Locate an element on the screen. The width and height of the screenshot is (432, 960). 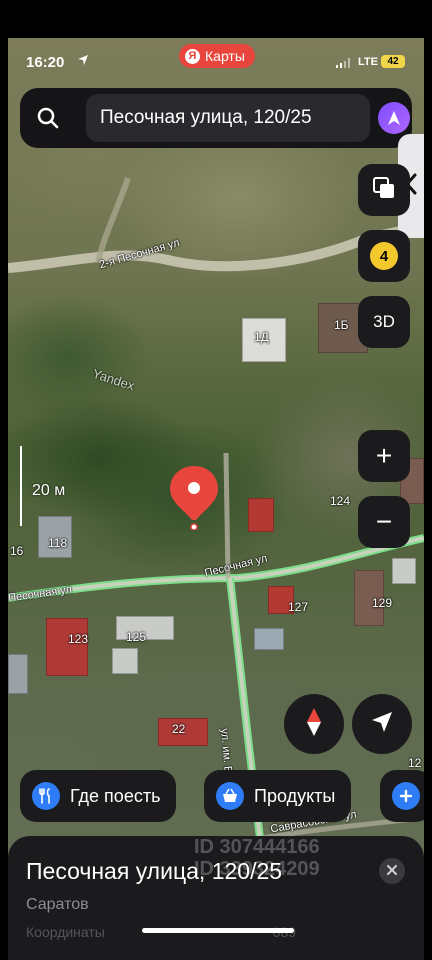
battery-level: 42 is located at coordinates (393, 61).